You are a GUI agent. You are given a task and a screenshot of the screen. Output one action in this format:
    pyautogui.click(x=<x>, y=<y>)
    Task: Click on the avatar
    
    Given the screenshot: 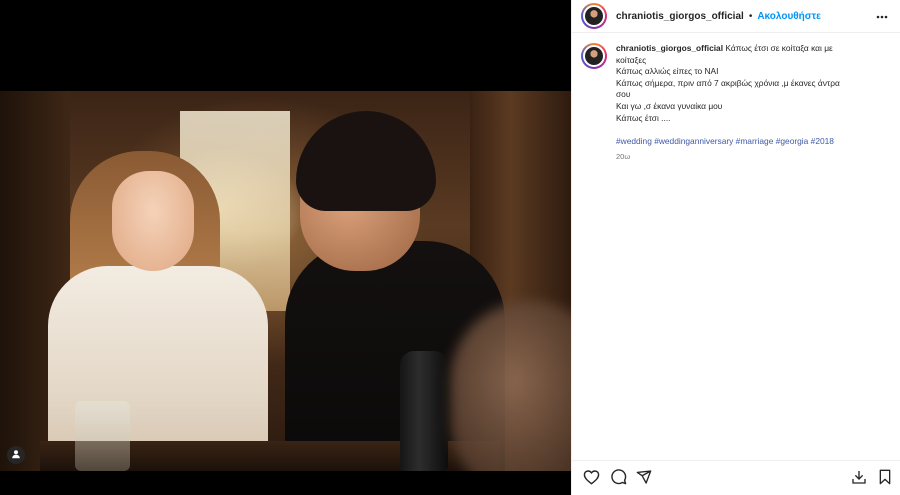 What is the action you would take?
    pyautogui.click(x=594, y=16)
    